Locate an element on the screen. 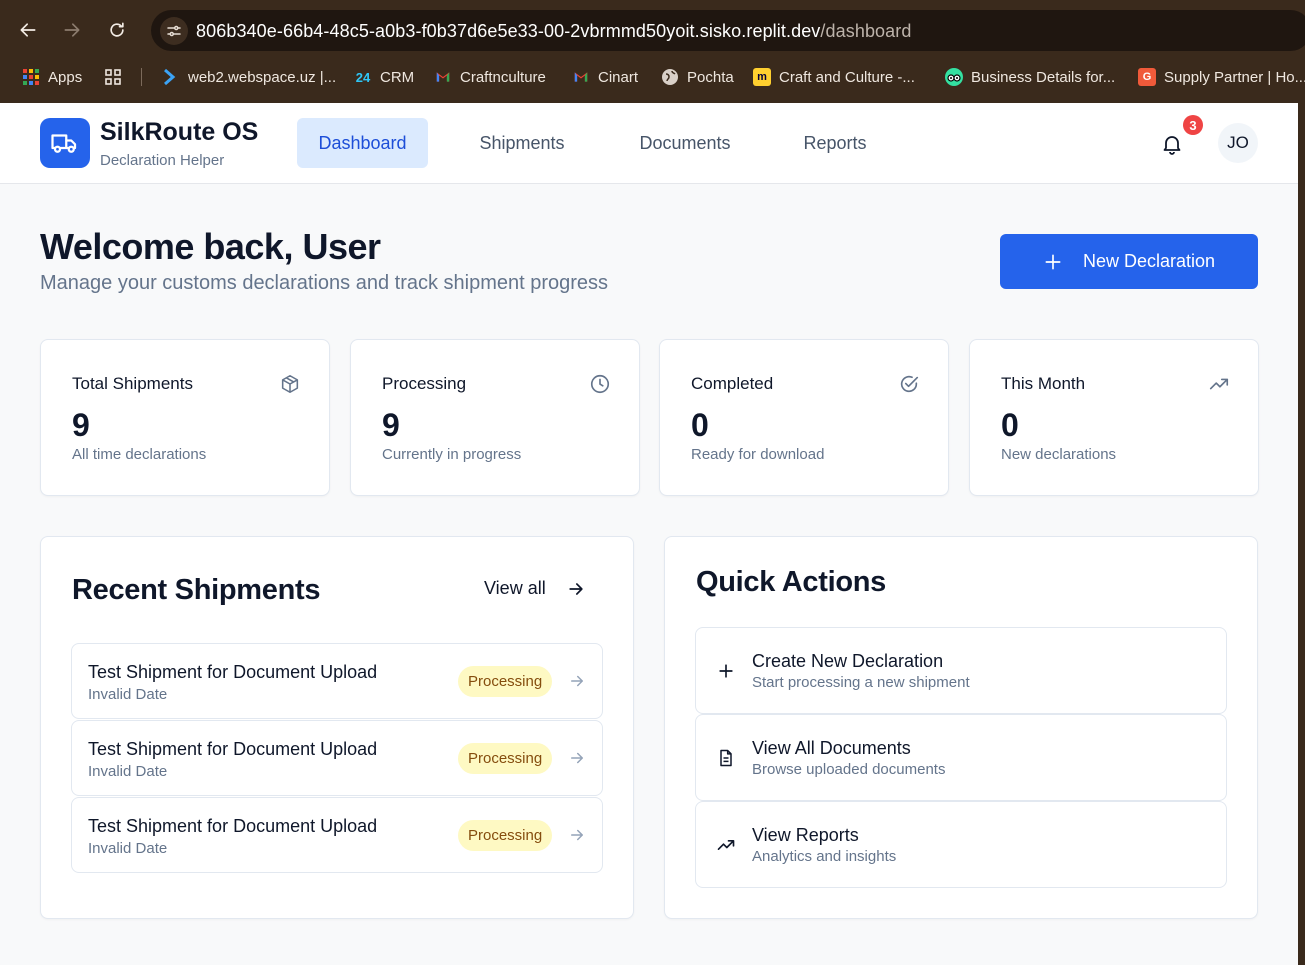 The height and width of the screenshot is (965, 1305). stat-card-this-month: This Month 0 New declarations is located at coordinates (1114, 417).